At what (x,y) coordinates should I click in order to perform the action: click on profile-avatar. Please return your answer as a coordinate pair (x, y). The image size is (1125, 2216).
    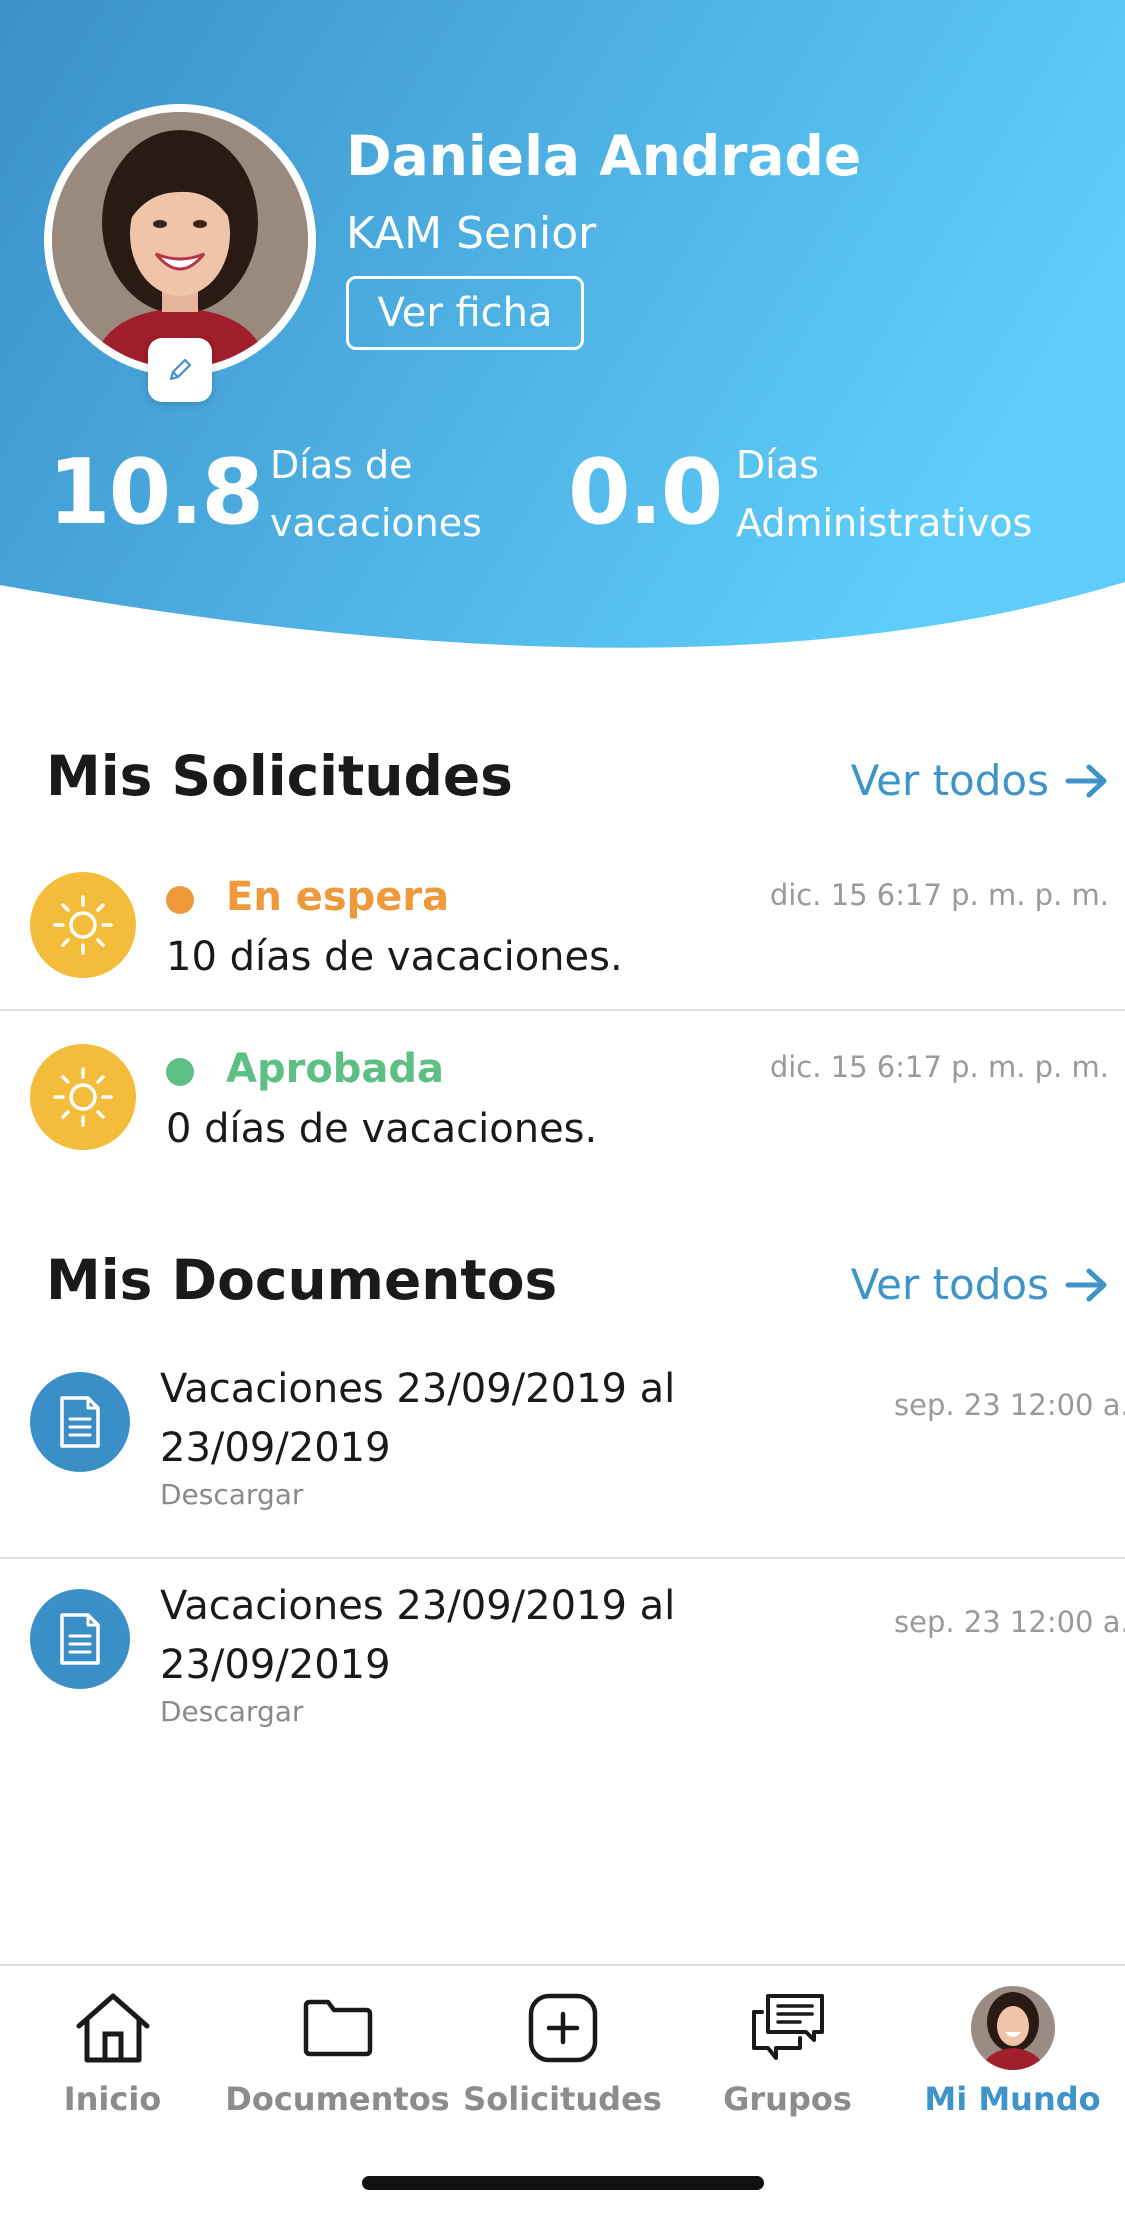
    Looking at the image, I should click on (180, 240).